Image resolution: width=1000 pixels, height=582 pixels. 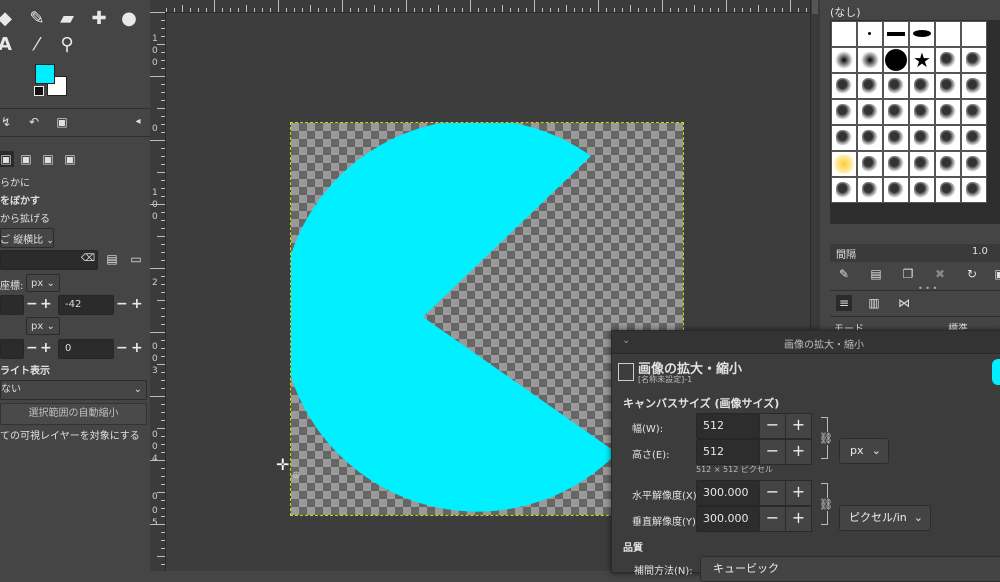 I want to click on res-chain-icon: ⛓, so click(x=826, y=504).